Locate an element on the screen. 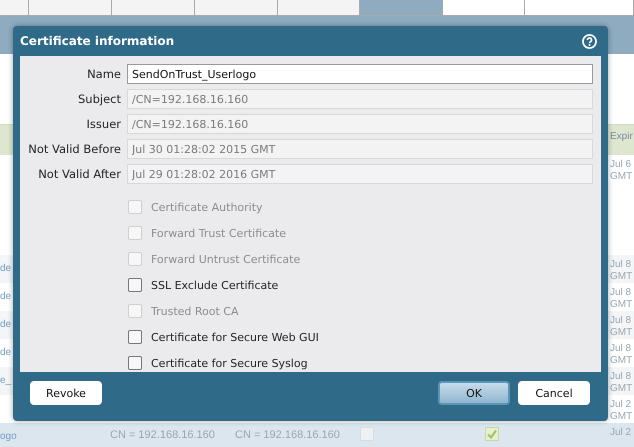 The height and width of the screenshot is (447, 634). field-label: Name is located at coordinates (103, 74).